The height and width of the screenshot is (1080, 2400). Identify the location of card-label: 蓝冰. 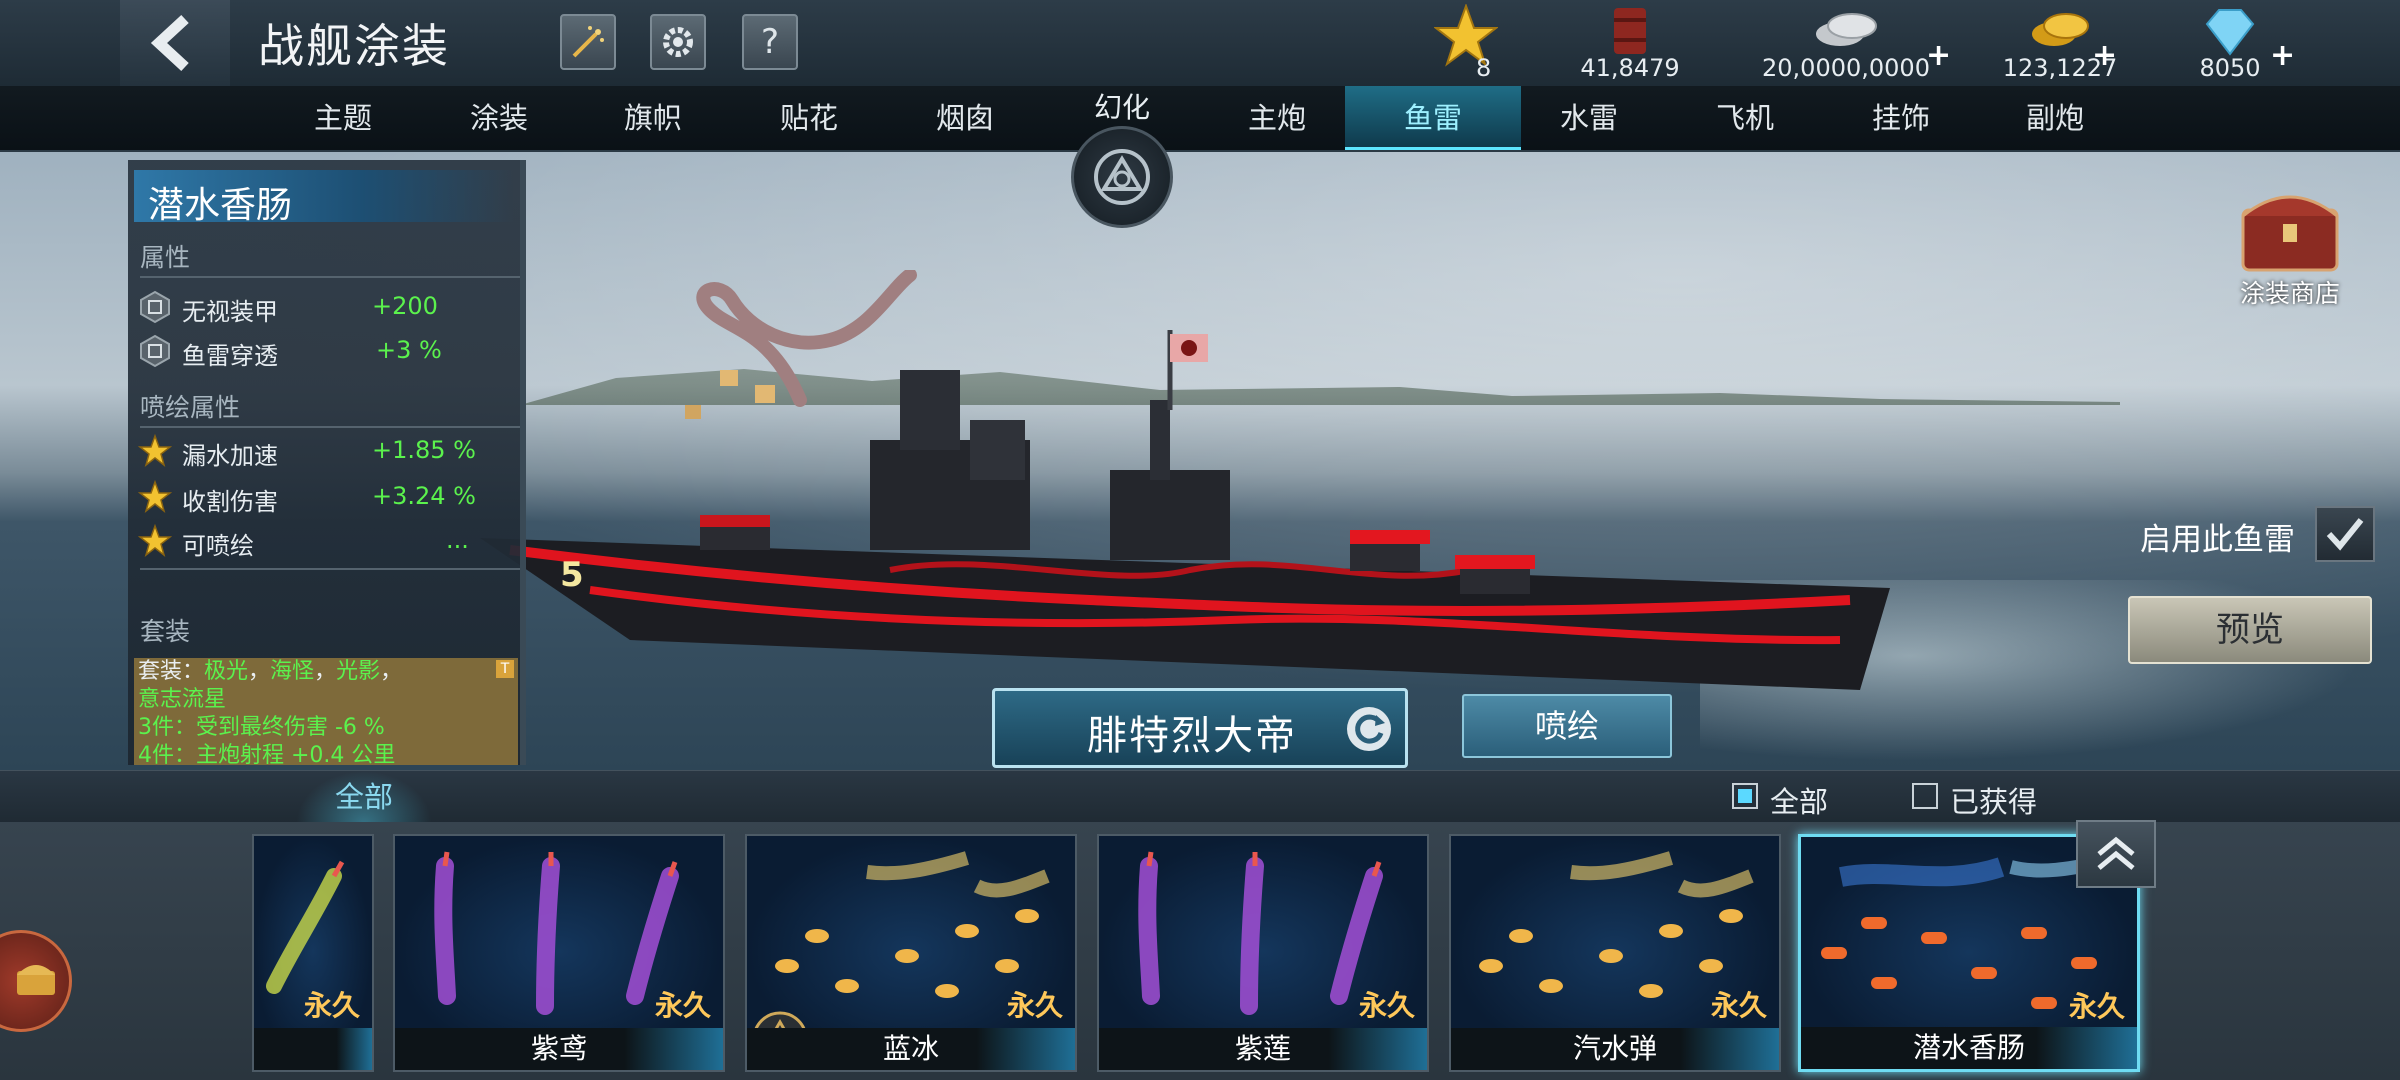
(911, 1049).